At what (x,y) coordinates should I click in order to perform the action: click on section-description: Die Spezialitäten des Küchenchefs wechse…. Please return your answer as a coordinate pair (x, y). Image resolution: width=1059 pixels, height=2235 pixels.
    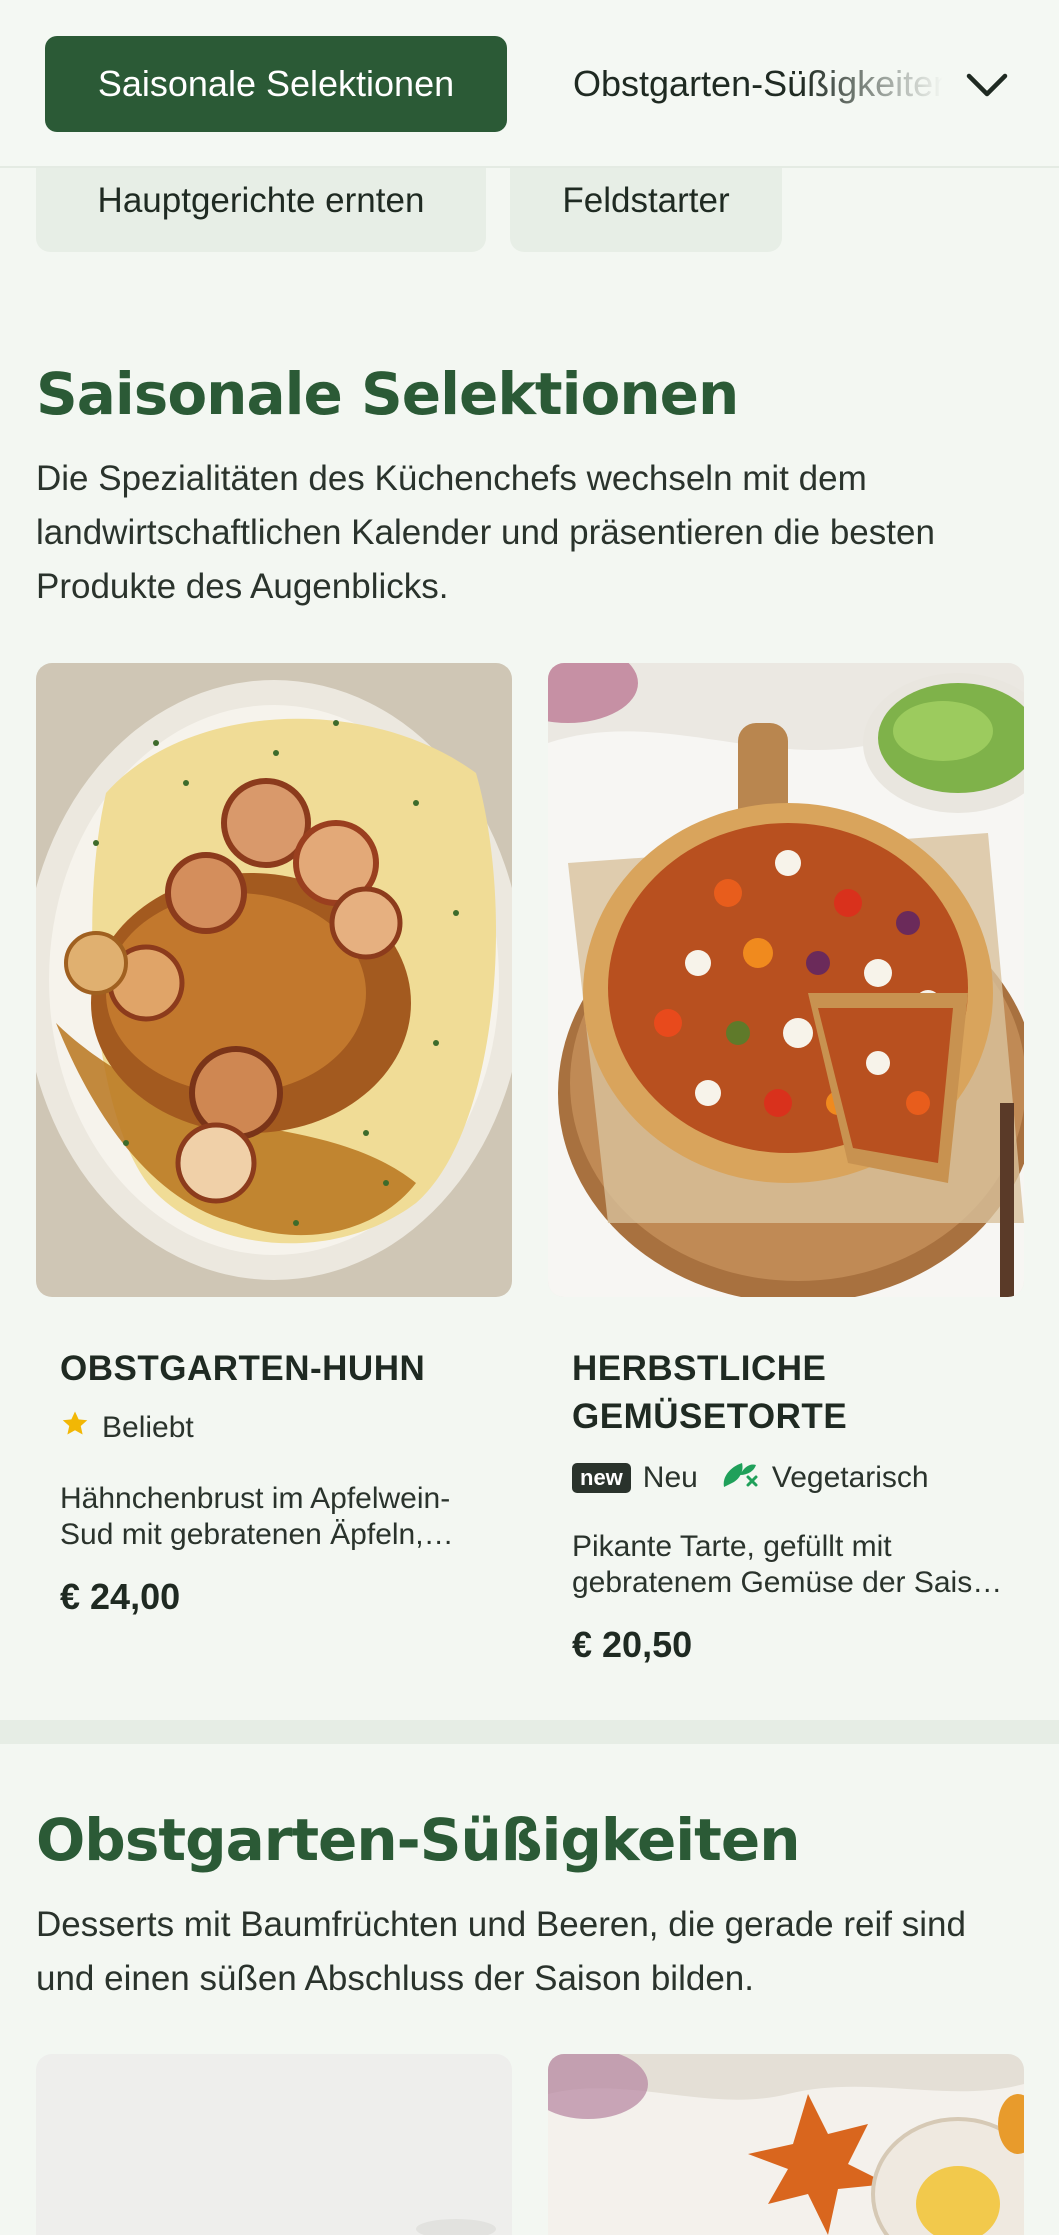
    Looking at the image, I should click on (485, 532).